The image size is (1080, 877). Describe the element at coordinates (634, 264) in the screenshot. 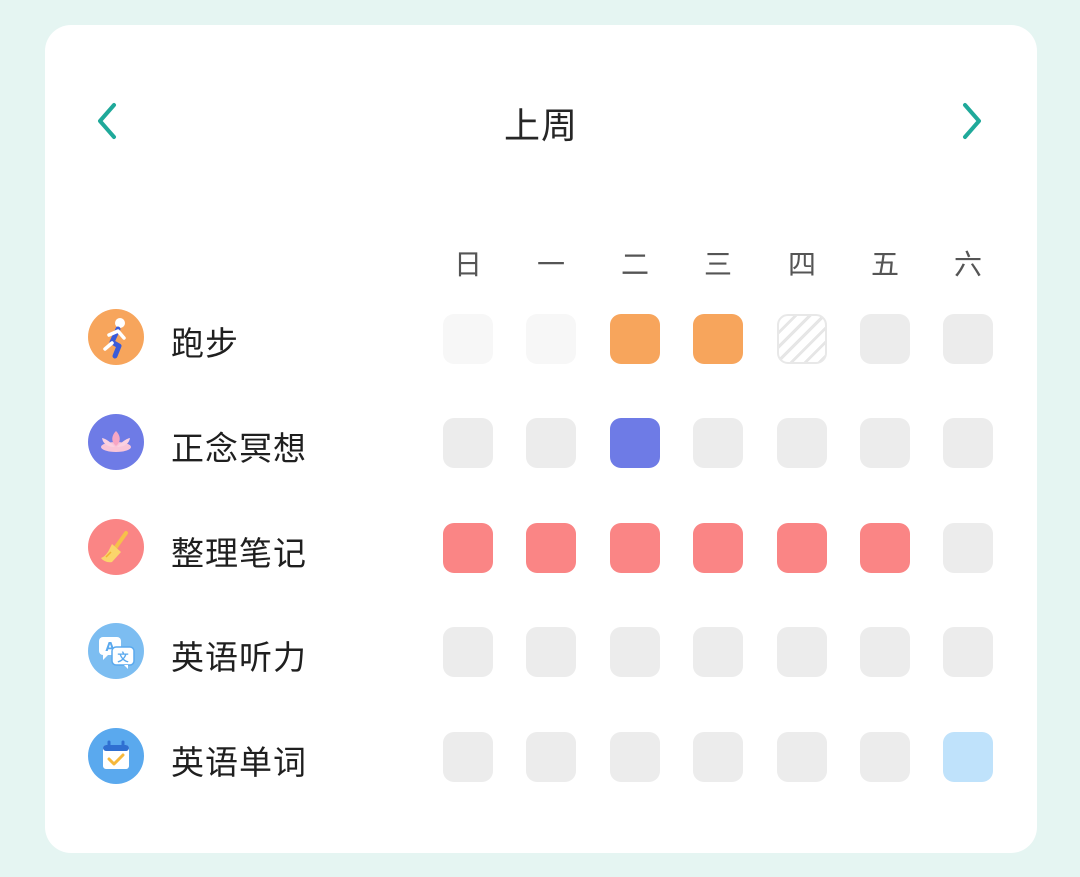

I see `day-label-tue: 二` at that location.